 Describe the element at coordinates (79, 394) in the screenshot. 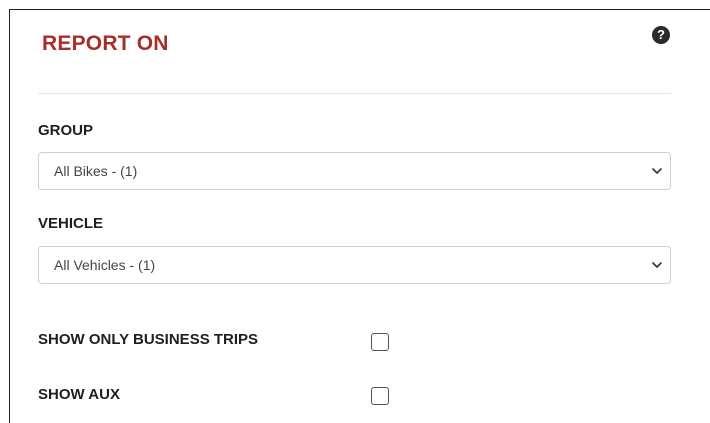

I see `show-aux-label: SHOW AUX` at that location.